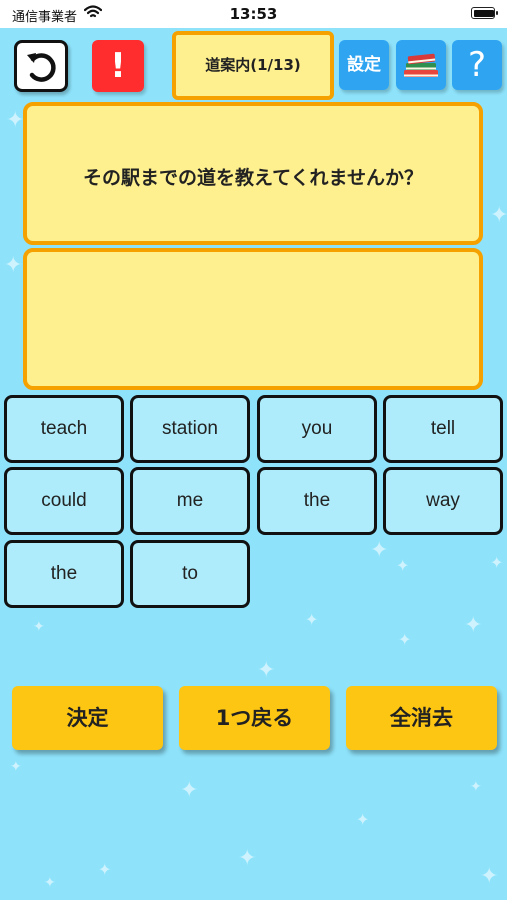 Image resolution: width=507 pixels, height=900 pixels. I want to click on undo-arrow-icon, so click(41, 67).